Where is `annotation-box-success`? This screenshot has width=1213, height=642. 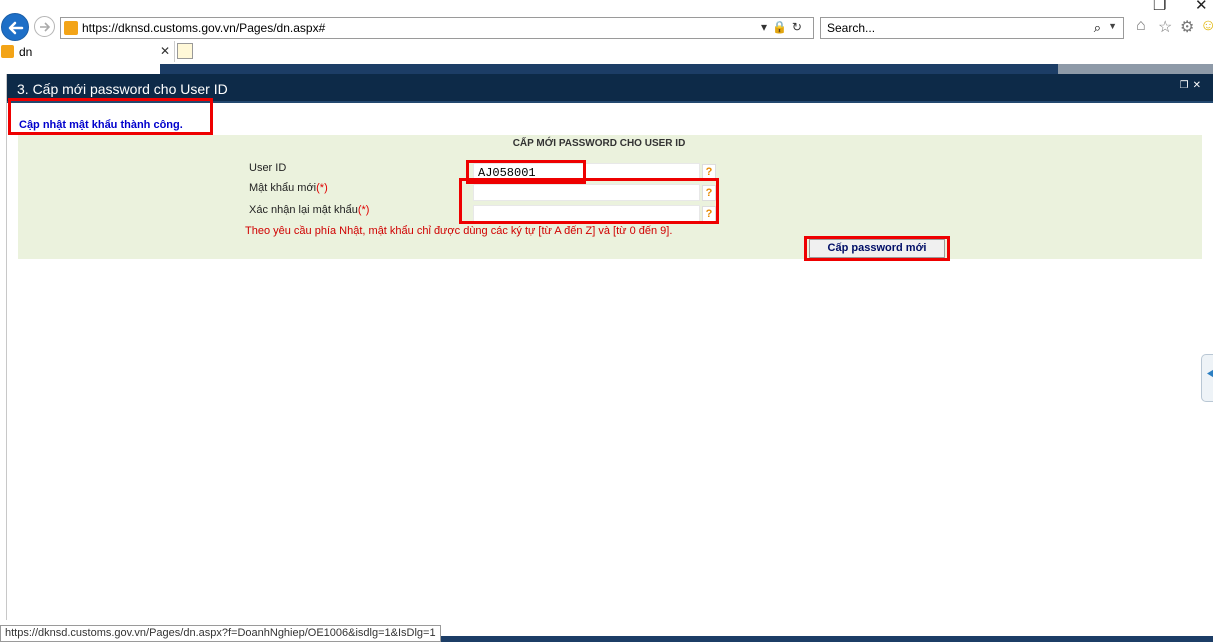
annotation-box-success is located at coordinates (110, 116).